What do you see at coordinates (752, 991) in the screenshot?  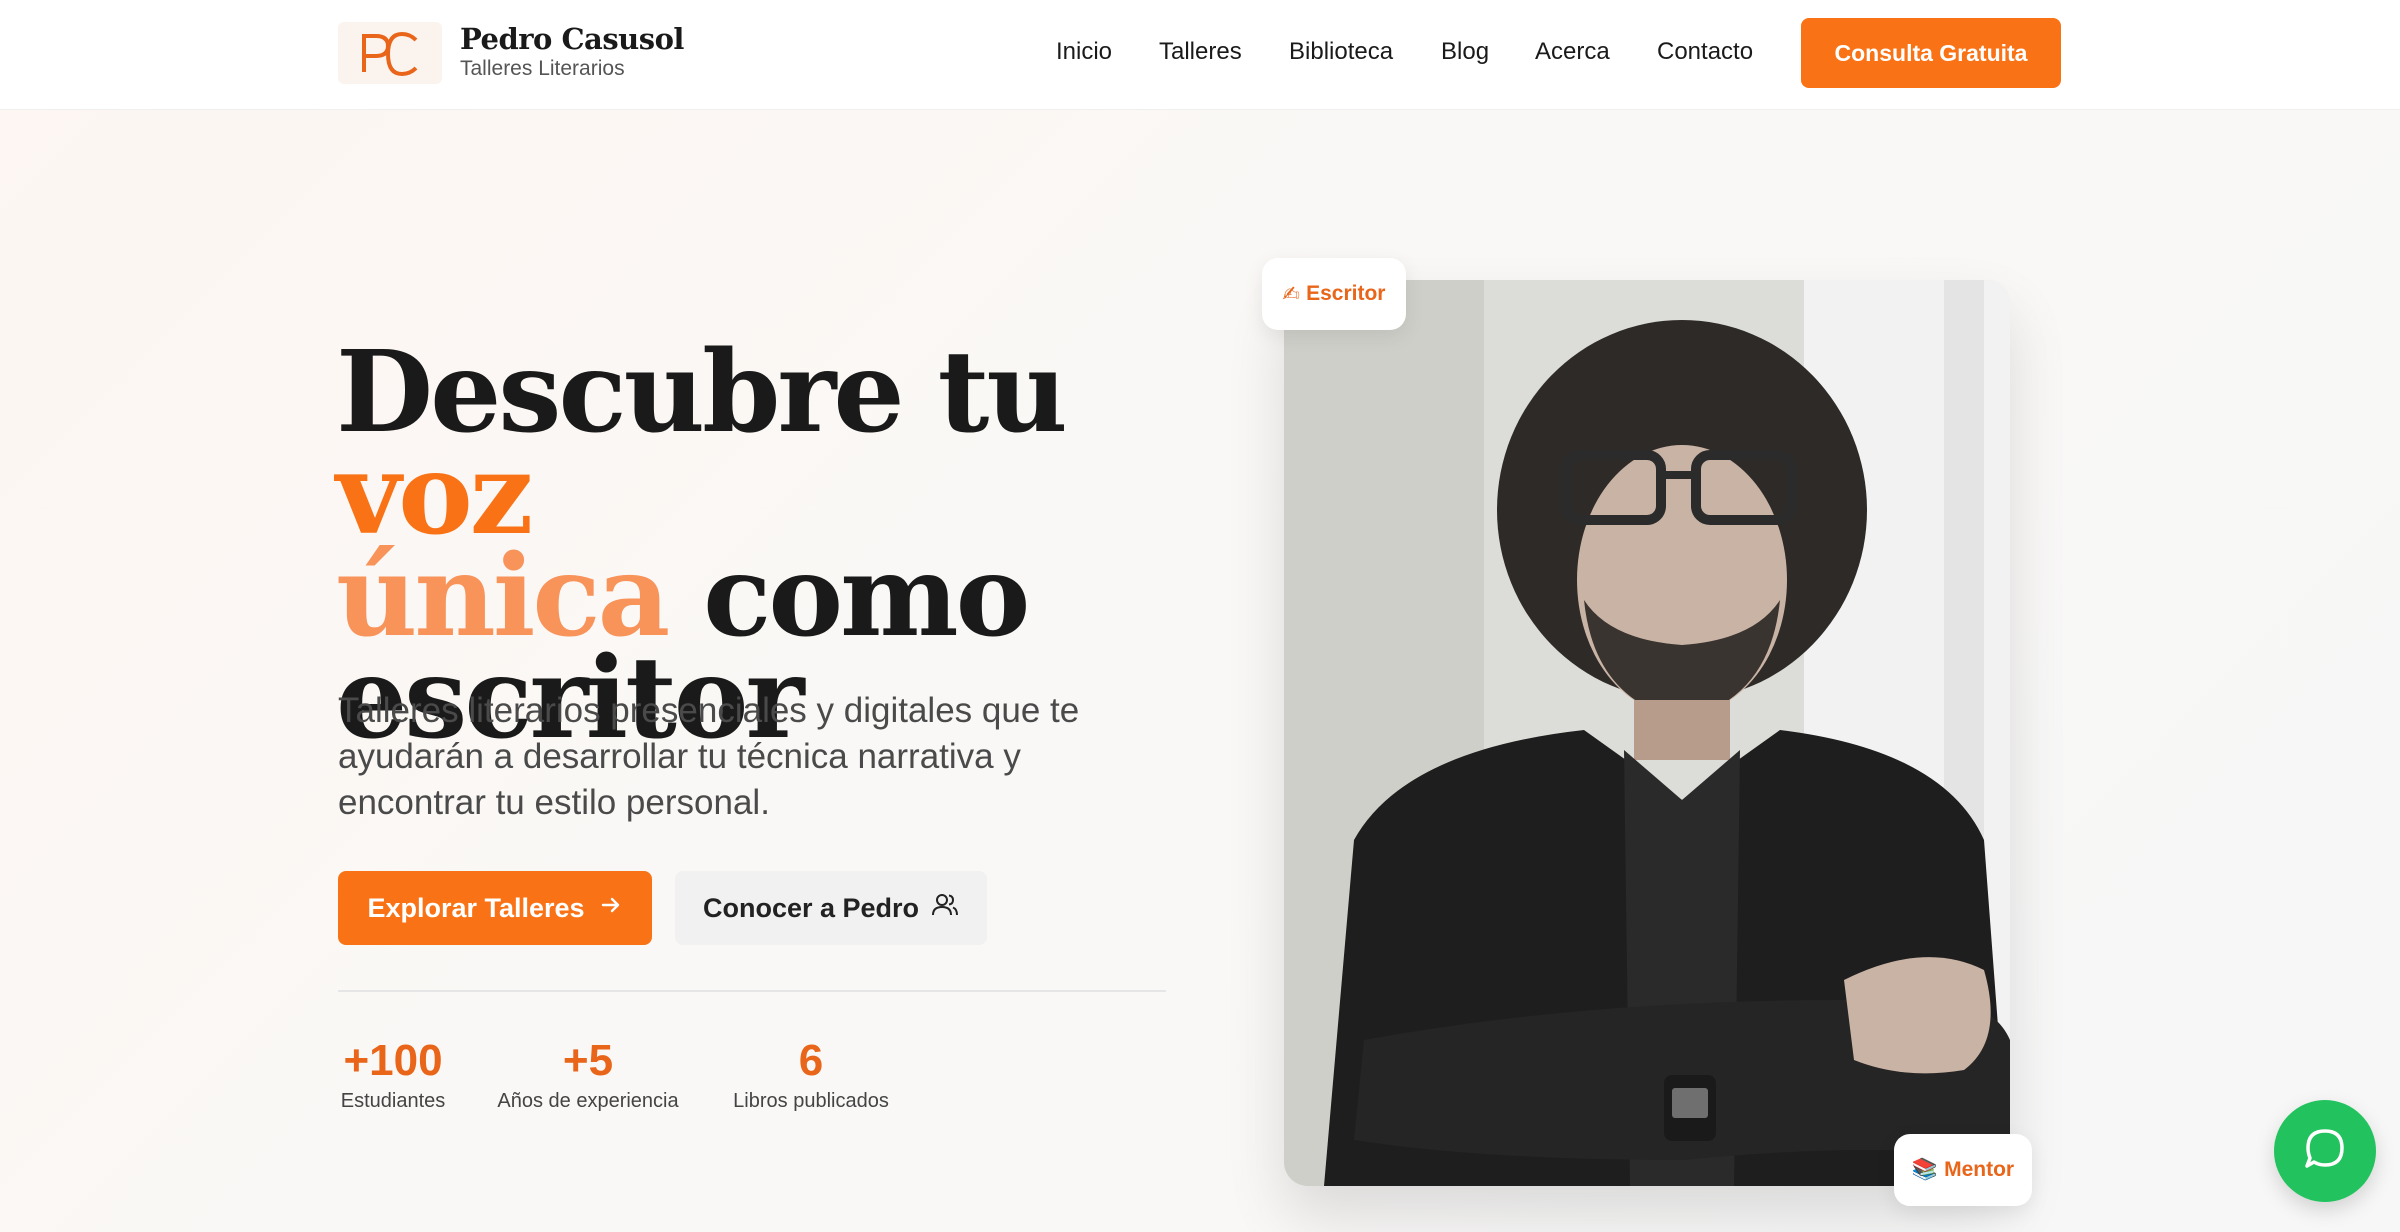 I see `stats-divider` at bounding box center [752, 991].